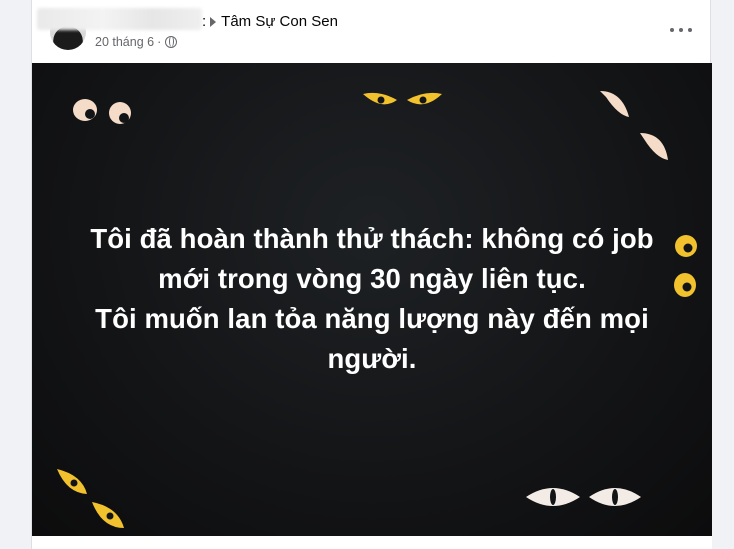 This screenshot has width=734, height=549. What do you see at coordinates (279, 21) in the screenshot?
I see `group-name-link: Tâm Sự Con Sen` at bounding box center [279, 21].